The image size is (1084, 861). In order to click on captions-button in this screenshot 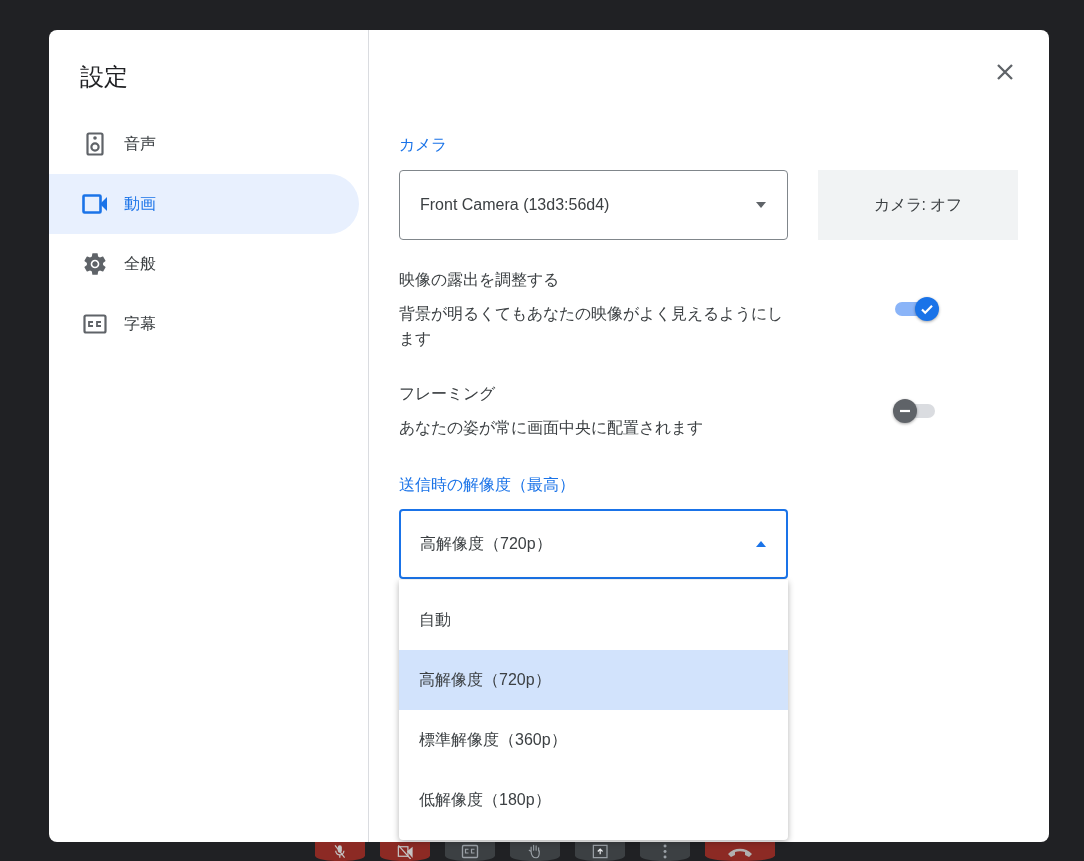, I will do `click(470, 851)`.